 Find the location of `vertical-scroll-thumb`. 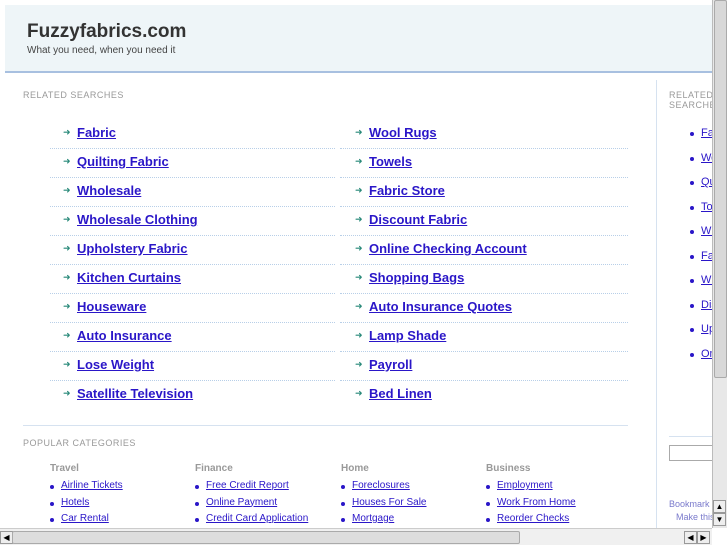

vertical-scroll-thumb is located at coordinates (720, 189).